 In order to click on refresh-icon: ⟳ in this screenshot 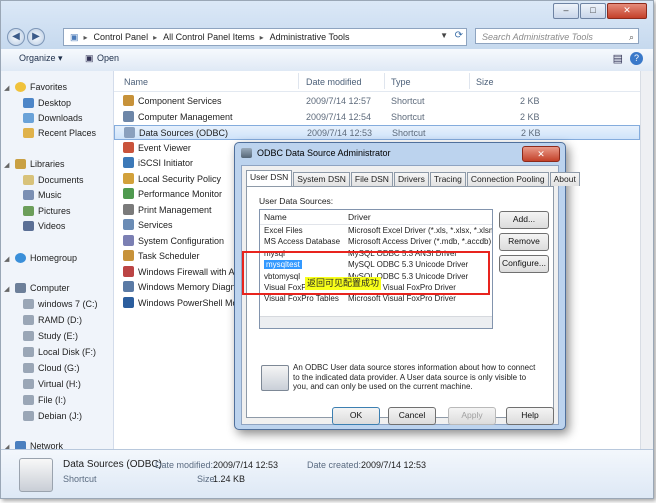, I will do `click(459, 35)`.